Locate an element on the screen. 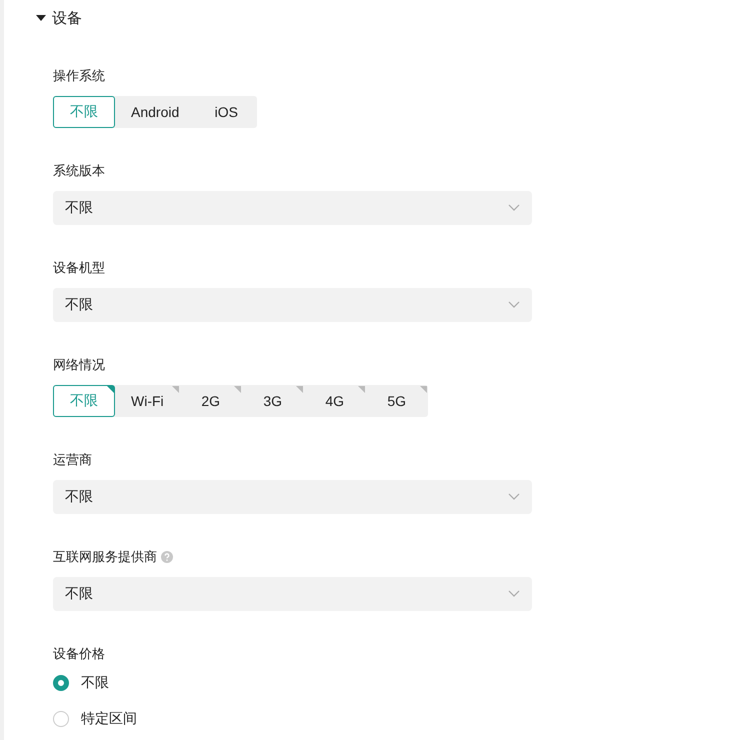 The width and height of the screenshot is (746, 740). option-button: 2G is located at coordinates (211, 401).